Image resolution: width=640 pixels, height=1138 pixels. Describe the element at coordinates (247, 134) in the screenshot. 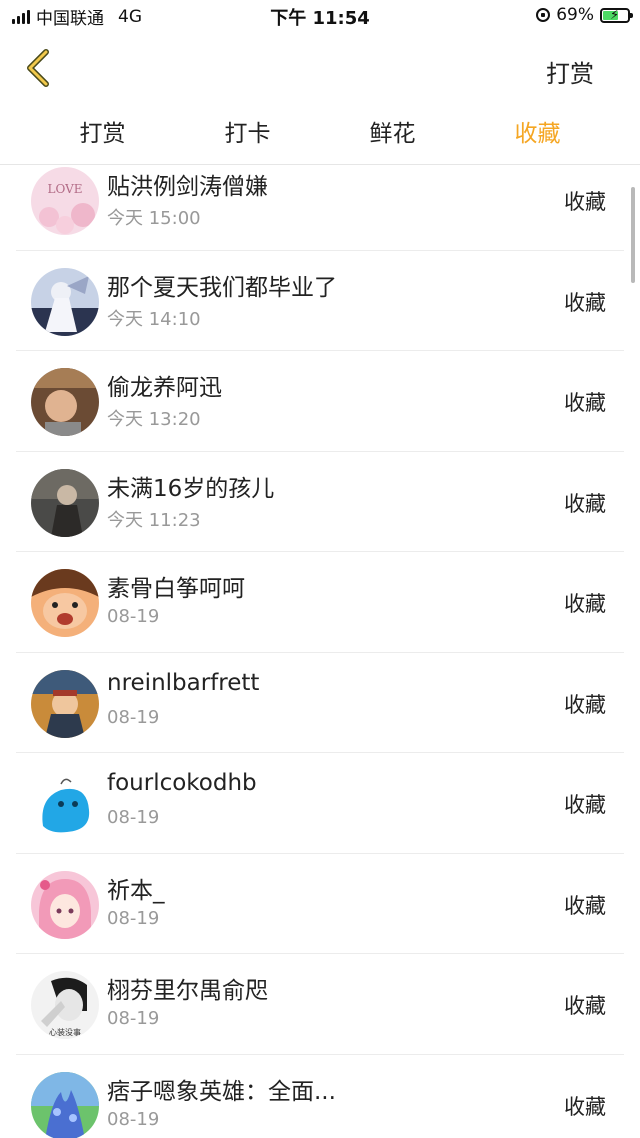

I see `tab-checkin: 打卡` at that location.